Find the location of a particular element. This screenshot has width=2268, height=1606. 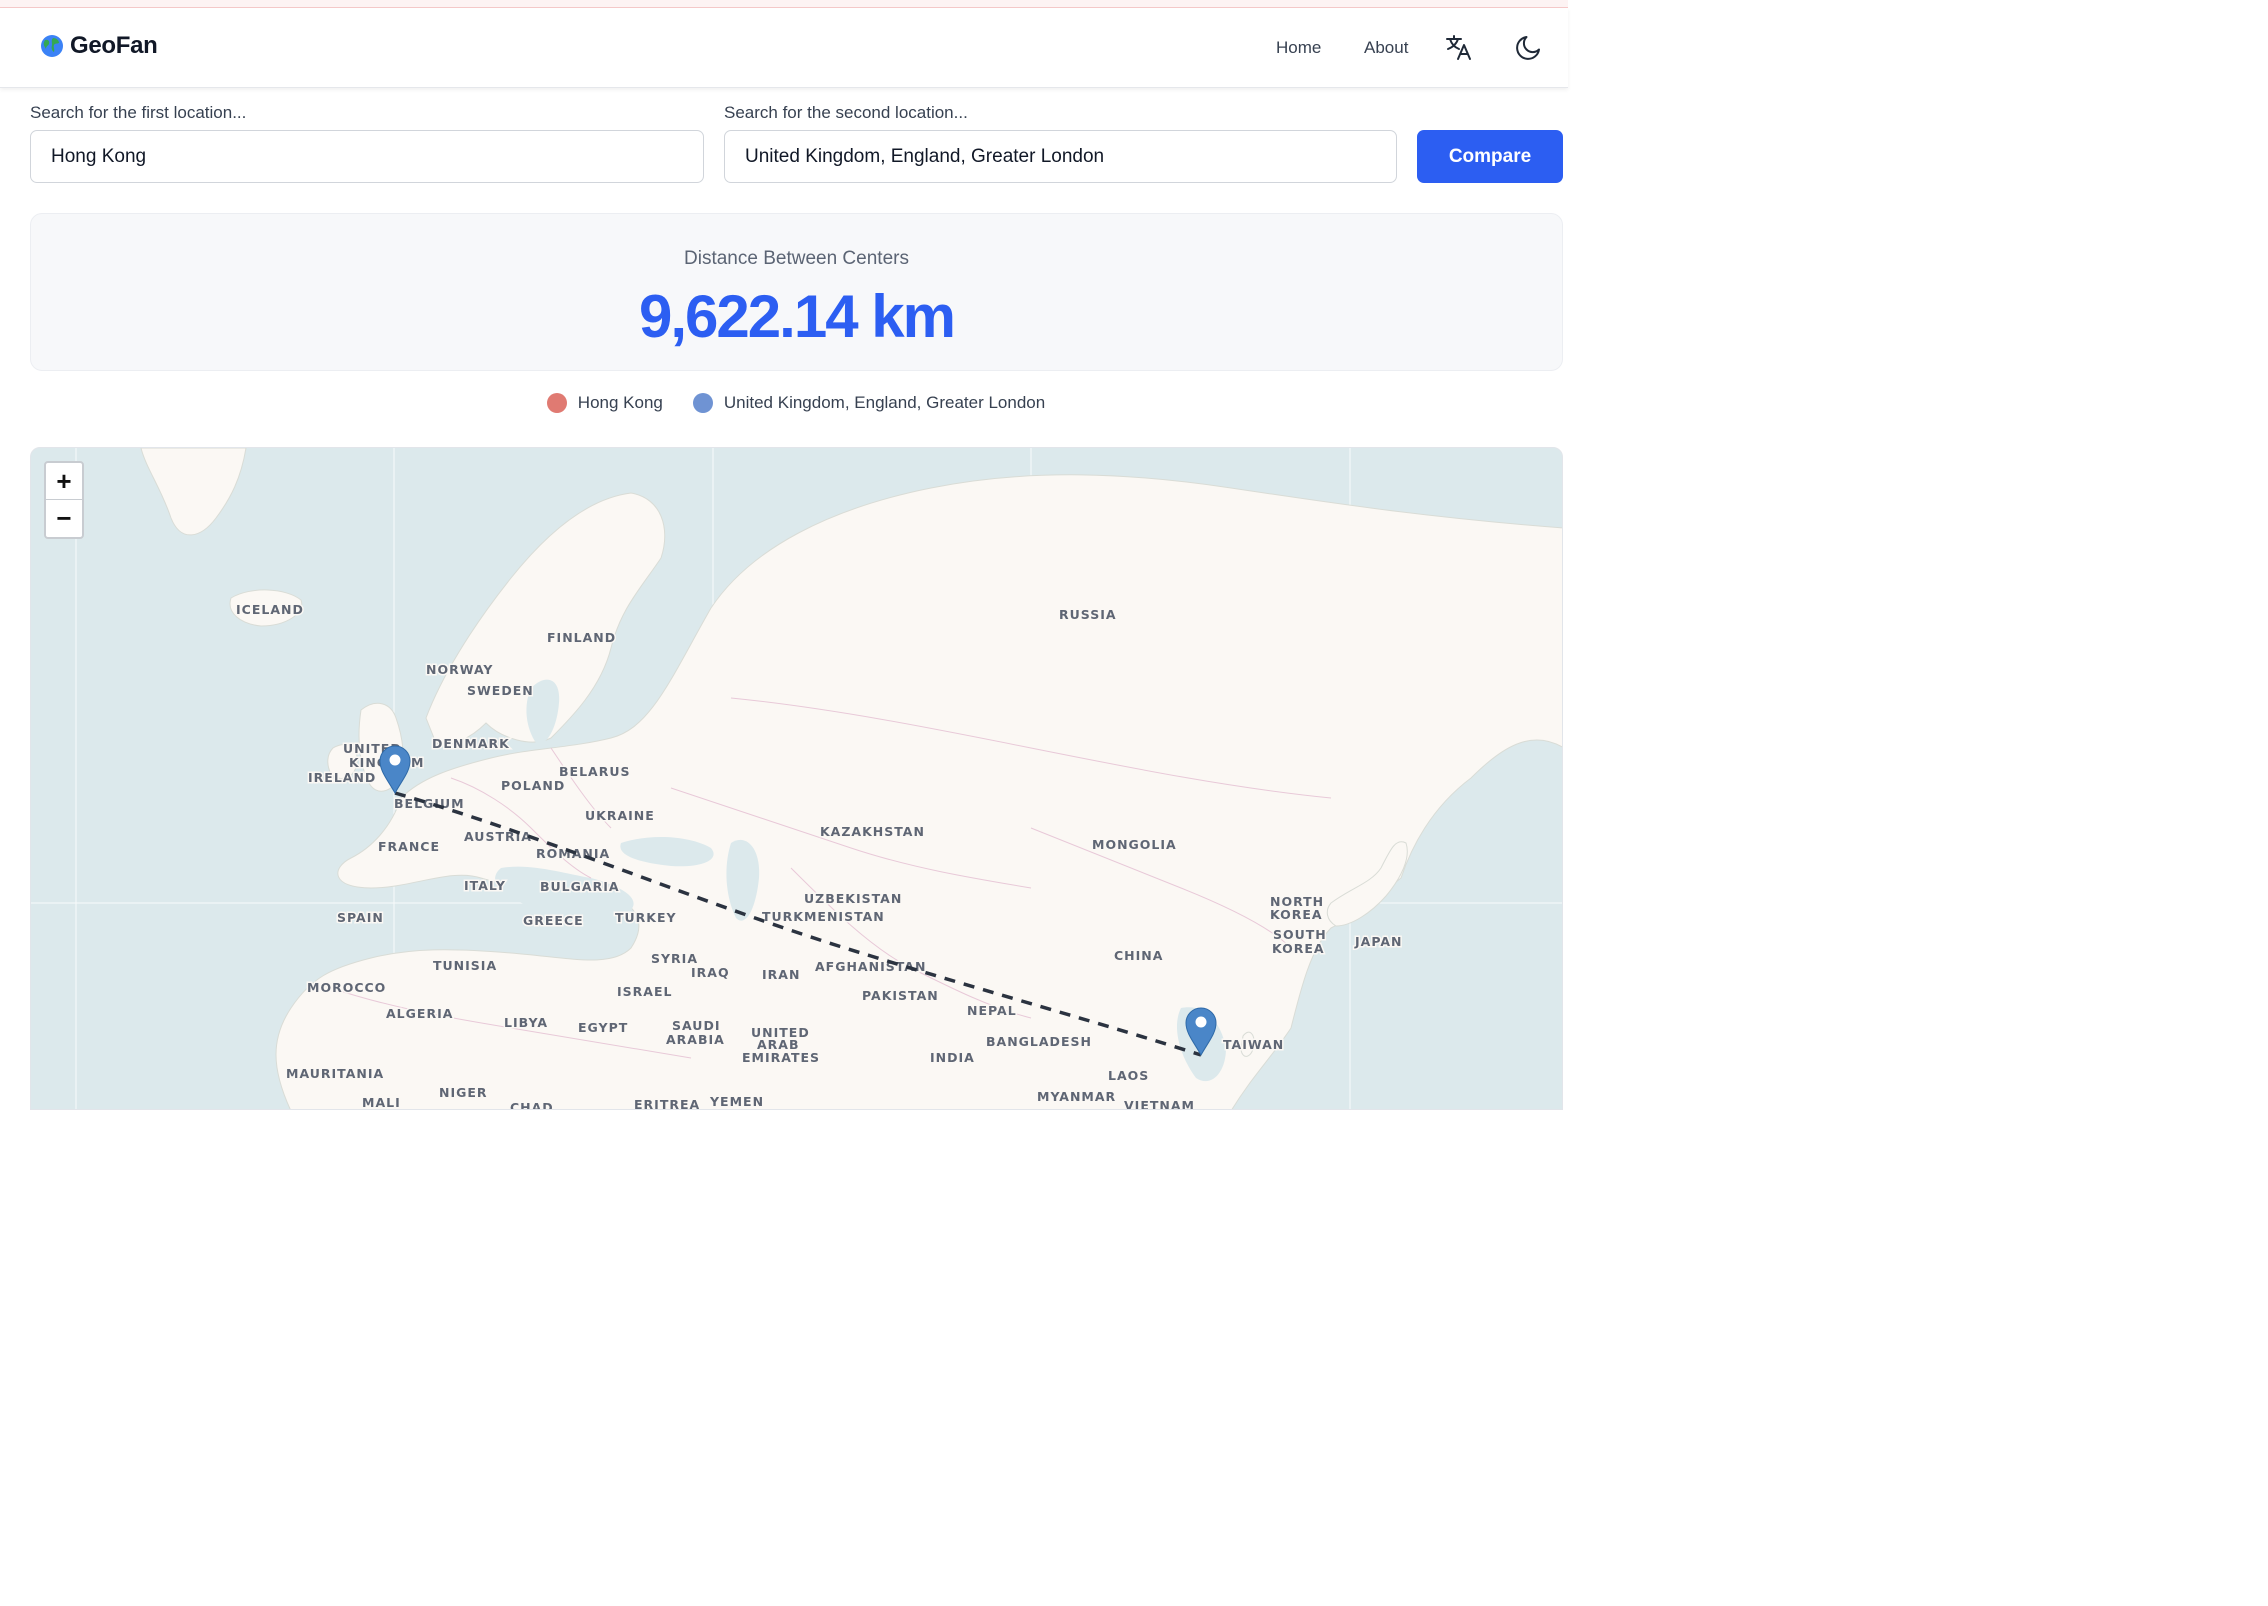

country-label: POLAND is located at coordinates (533, 785).